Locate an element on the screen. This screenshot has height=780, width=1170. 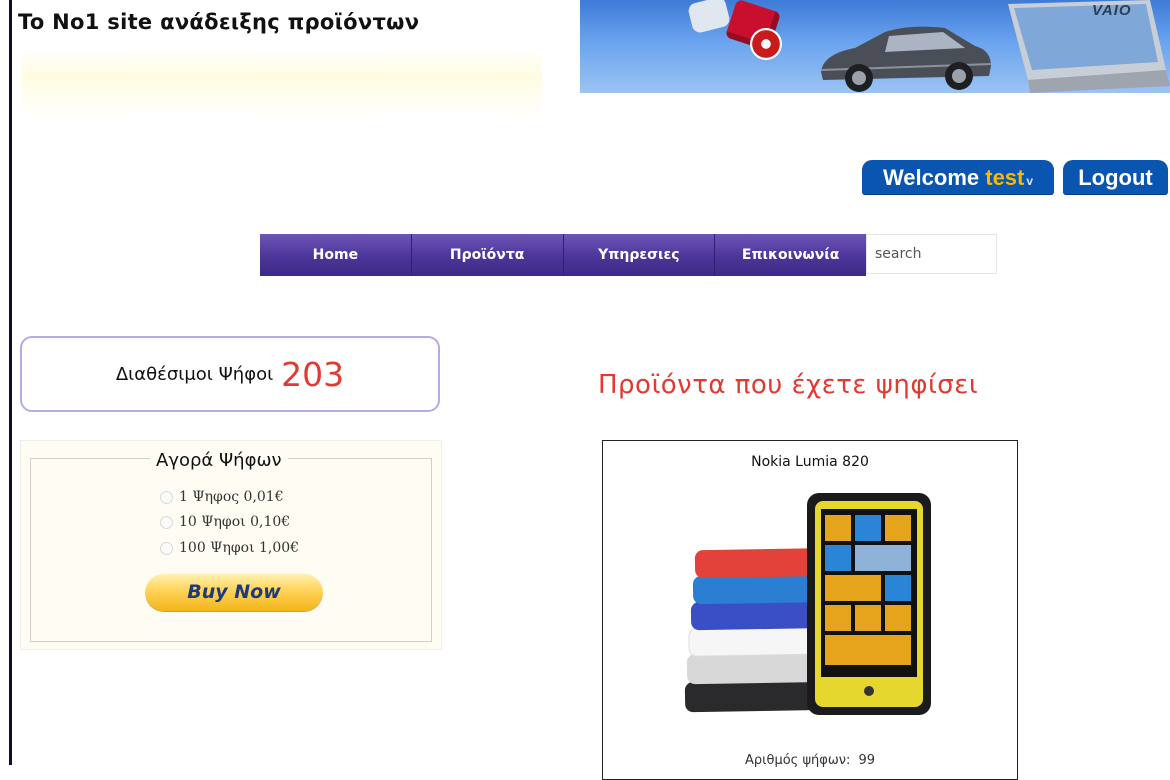
available-votes-count: 203 is located at coordinates (313, 374).